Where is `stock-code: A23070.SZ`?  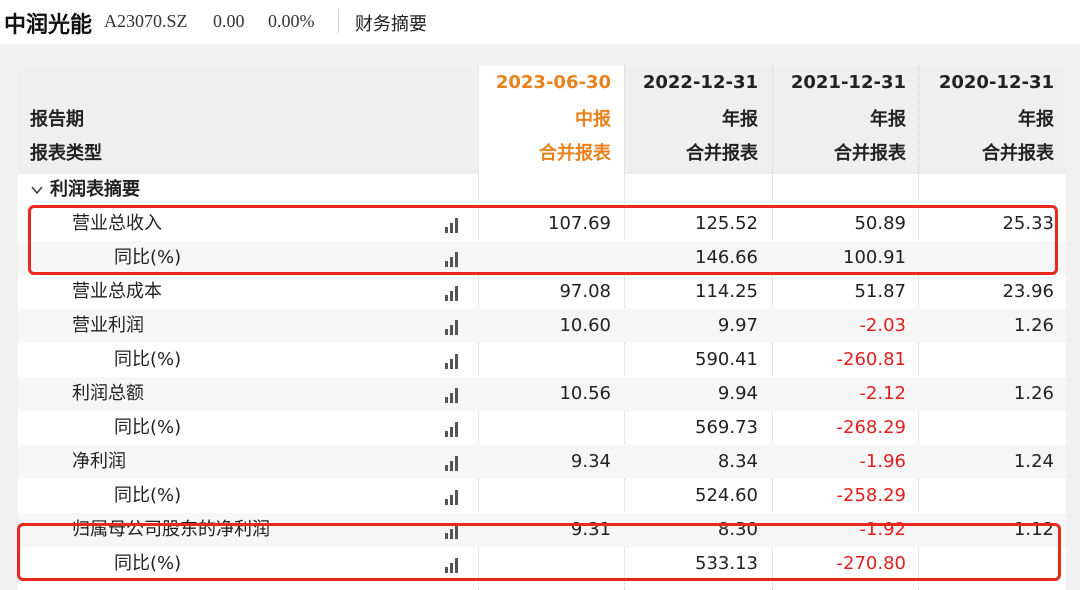 stock-code: A23070.SZ is located at coordinates (146, 21).